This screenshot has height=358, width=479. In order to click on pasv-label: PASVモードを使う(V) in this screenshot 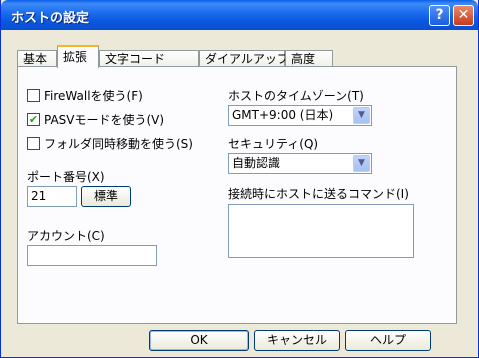, I will do `click(104, 119)`.